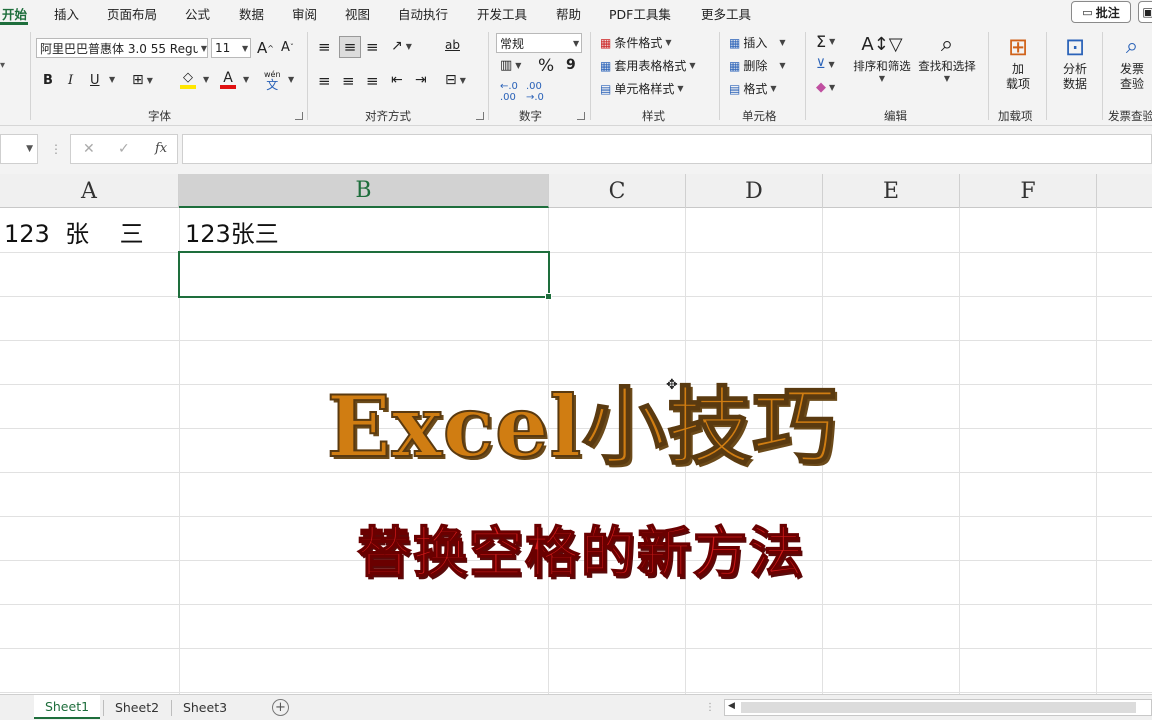  I want to click on fill-color-button: ◇, so click(188, 80).